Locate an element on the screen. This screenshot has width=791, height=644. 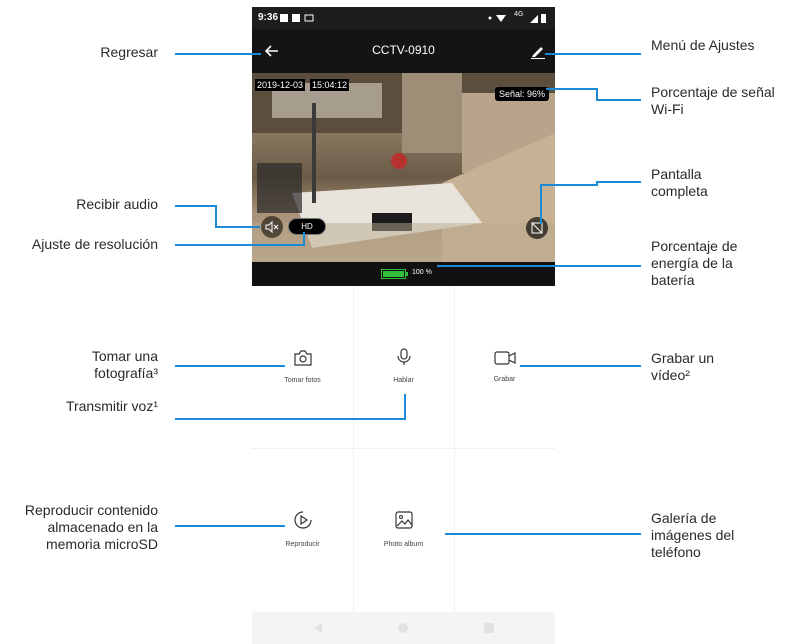
playback-button: Reproducir is located at coordinates (302, 529).